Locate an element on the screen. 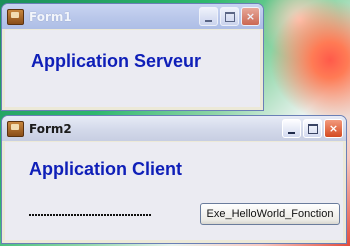  form2-minimize-button is located at coordinates (291, 128).